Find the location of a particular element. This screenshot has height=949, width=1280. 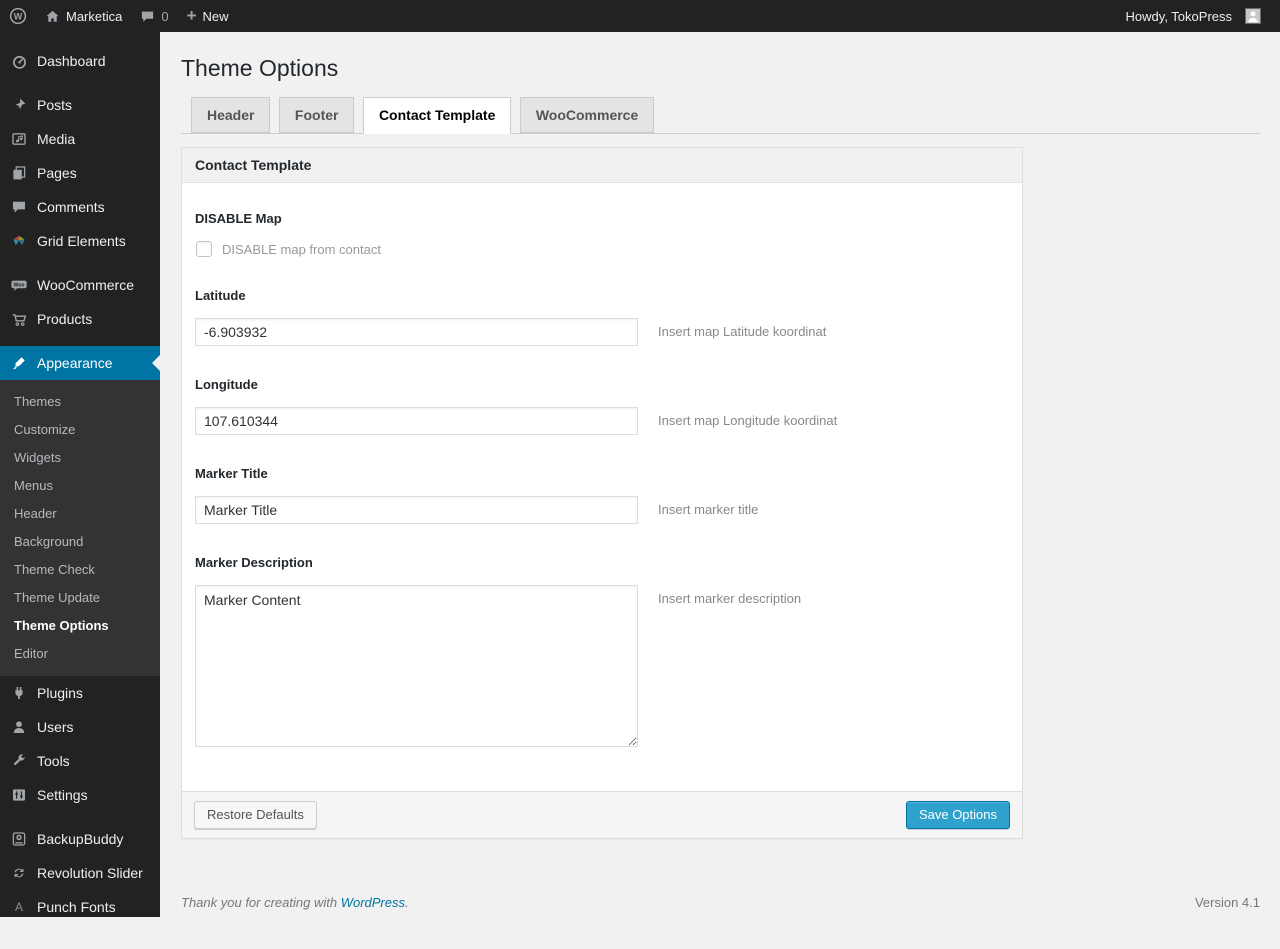

page-title: Theme Options is located at coordinates (720, 64).